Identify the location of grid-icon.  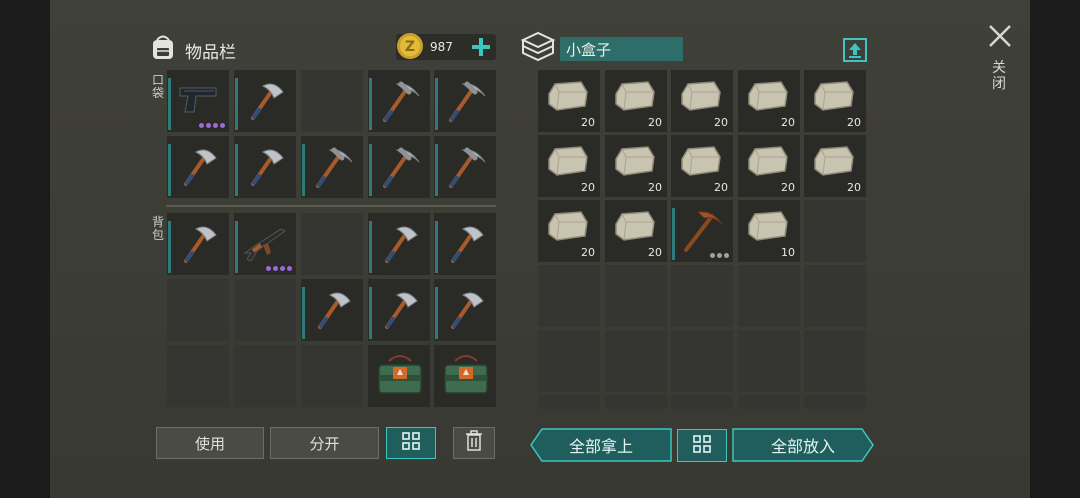
(411, 443).